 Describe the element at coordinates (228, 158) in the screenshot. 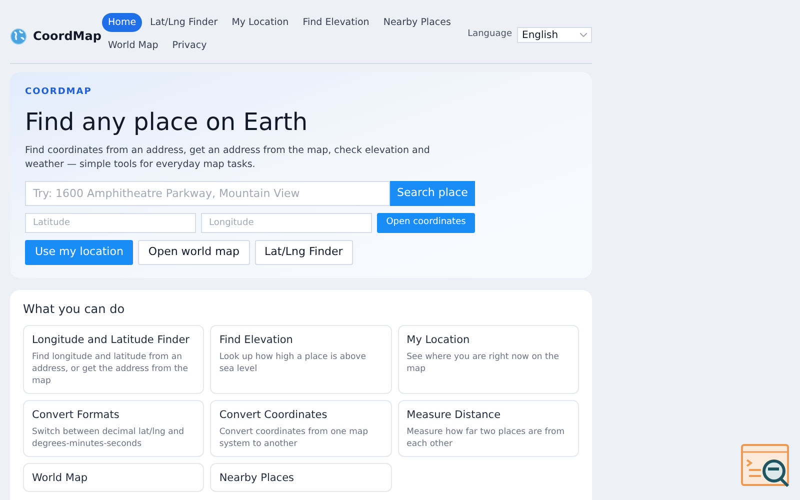

I see `hero-description: Find coordinates from an address, get an address from the map, check elevation and weather — simple tools for everyday map tasks.` at that location.